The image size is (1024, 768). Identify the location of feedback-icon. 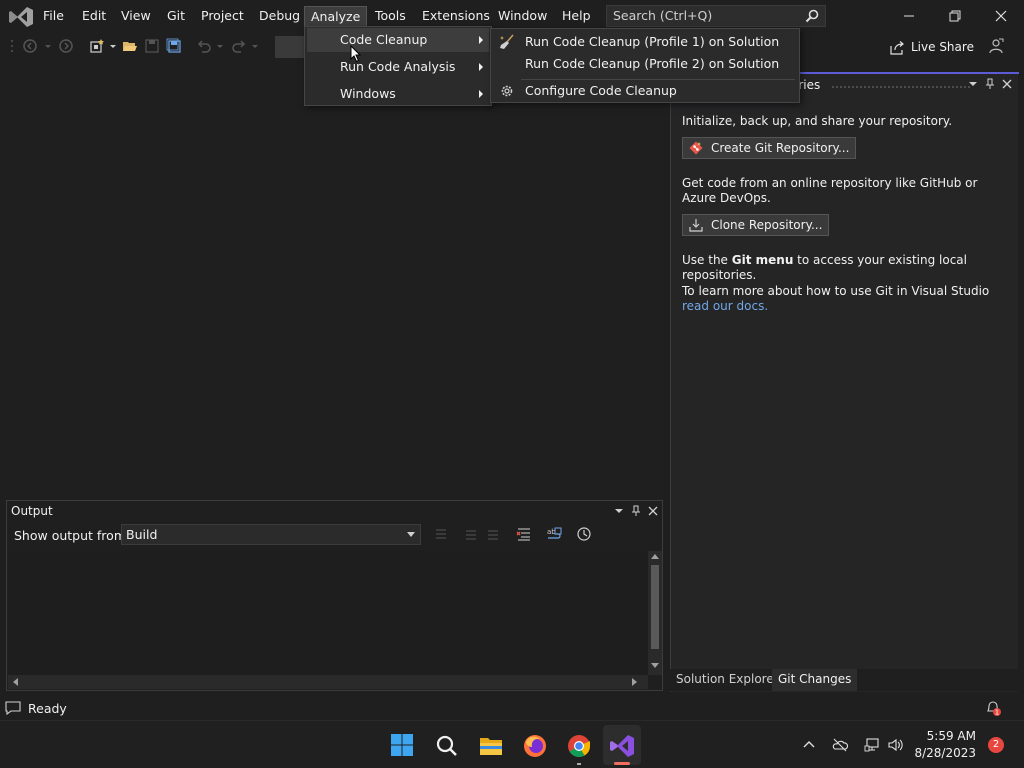
(996, 46).